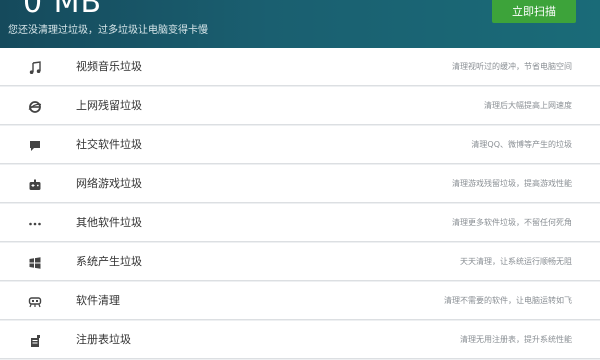  I want to click on category-row-system-junk: 系统产生垃圾 天天清理，让系统运行顺畅无阻, so click(300, 262).